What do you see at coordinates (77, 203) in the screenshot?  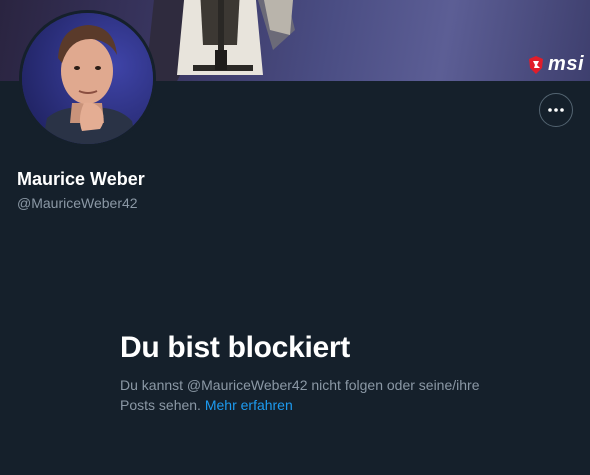 I see `profile-handle: @MauriceWeber42` at bounding box center [77, 203].